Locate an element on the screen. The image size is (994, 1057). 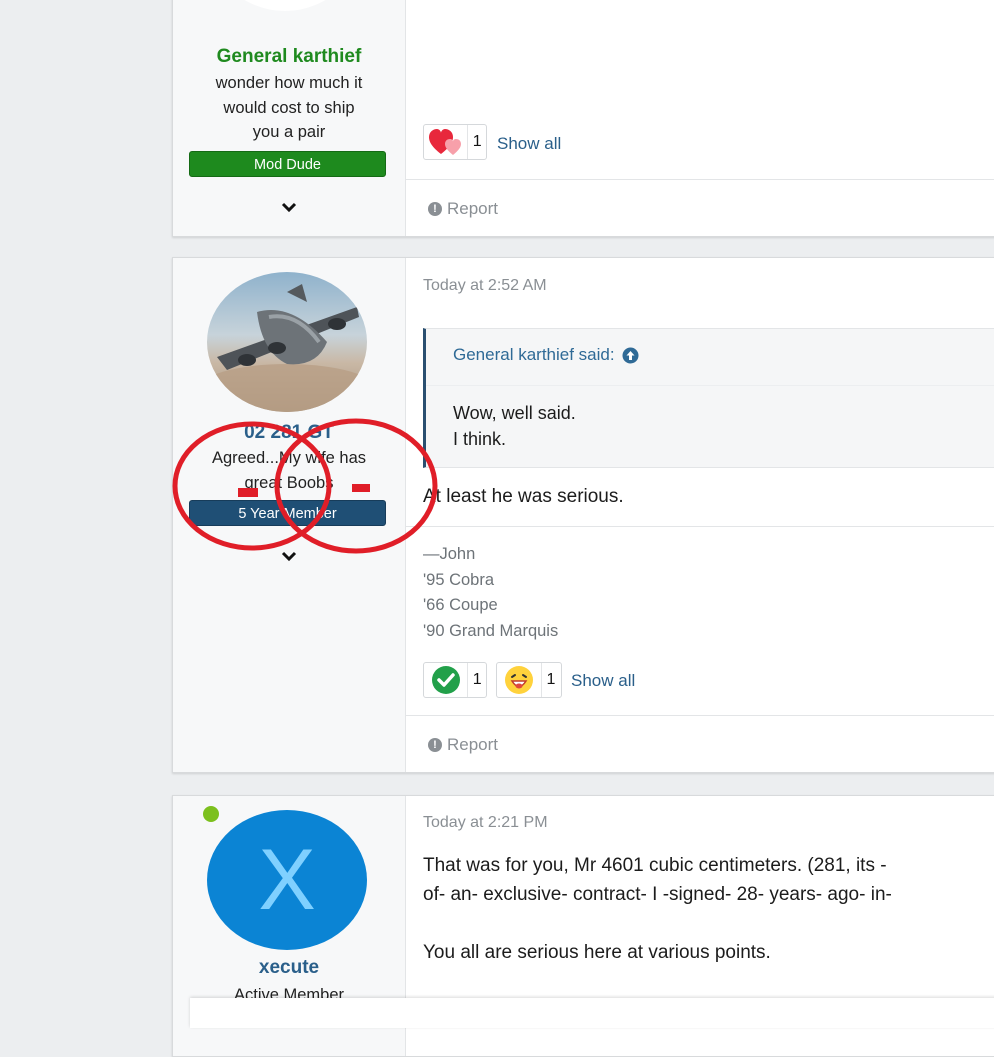
cargo-plane-image is located at coordinates (287, 348).